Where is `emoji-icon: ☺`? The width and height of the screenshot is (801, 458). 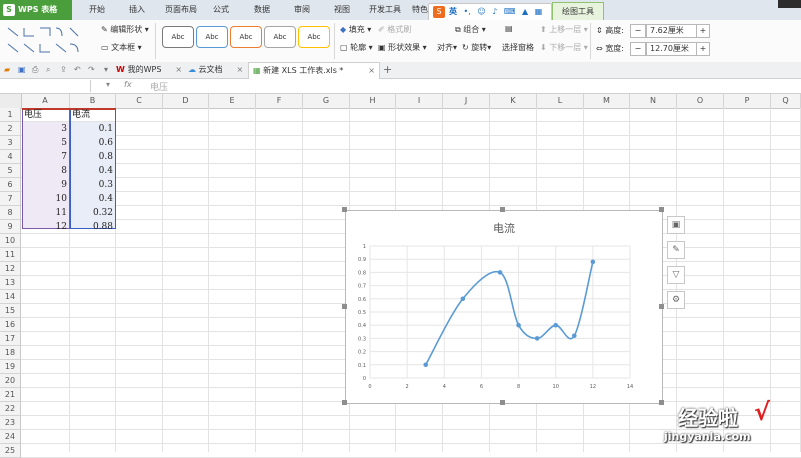
emoji-icon: ☺ is located at coordinates (481, 12).